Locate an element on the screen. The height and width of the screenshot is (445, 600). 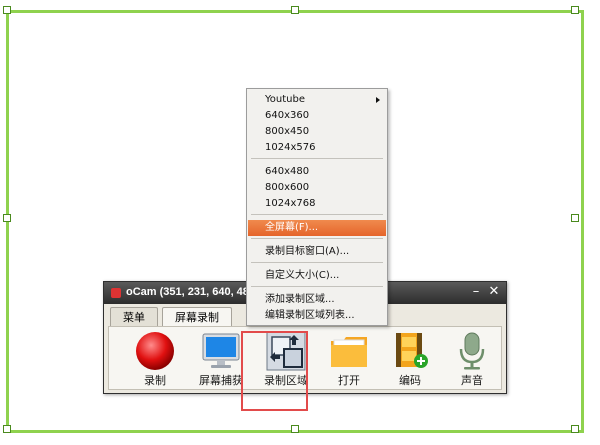
record-button: 录制 is located at coordinates (153, 358).